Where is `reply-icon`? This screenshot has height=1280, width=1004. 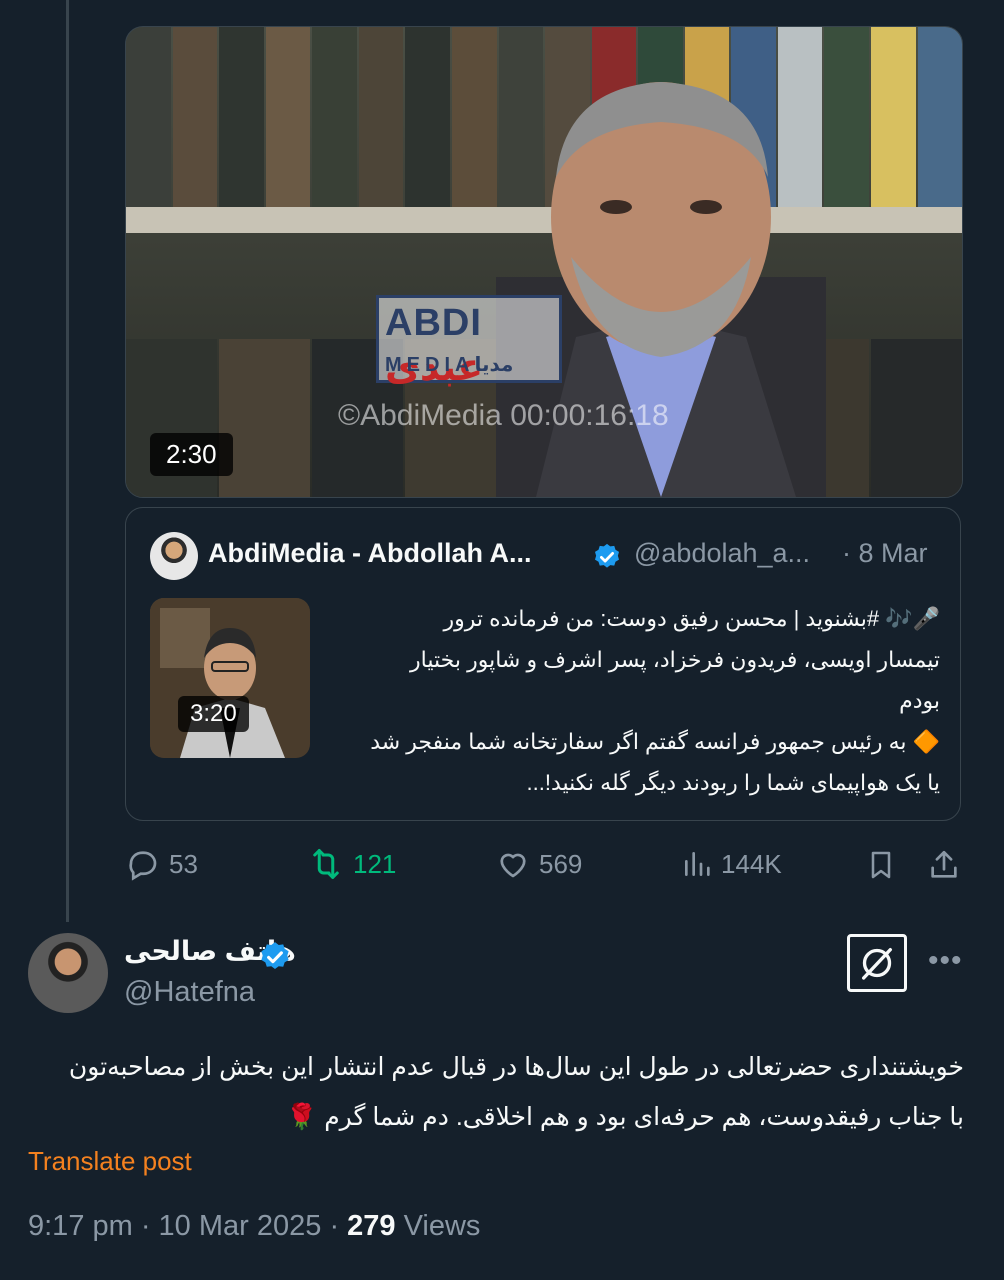
reply-icon is located at coordinates (143, 866).